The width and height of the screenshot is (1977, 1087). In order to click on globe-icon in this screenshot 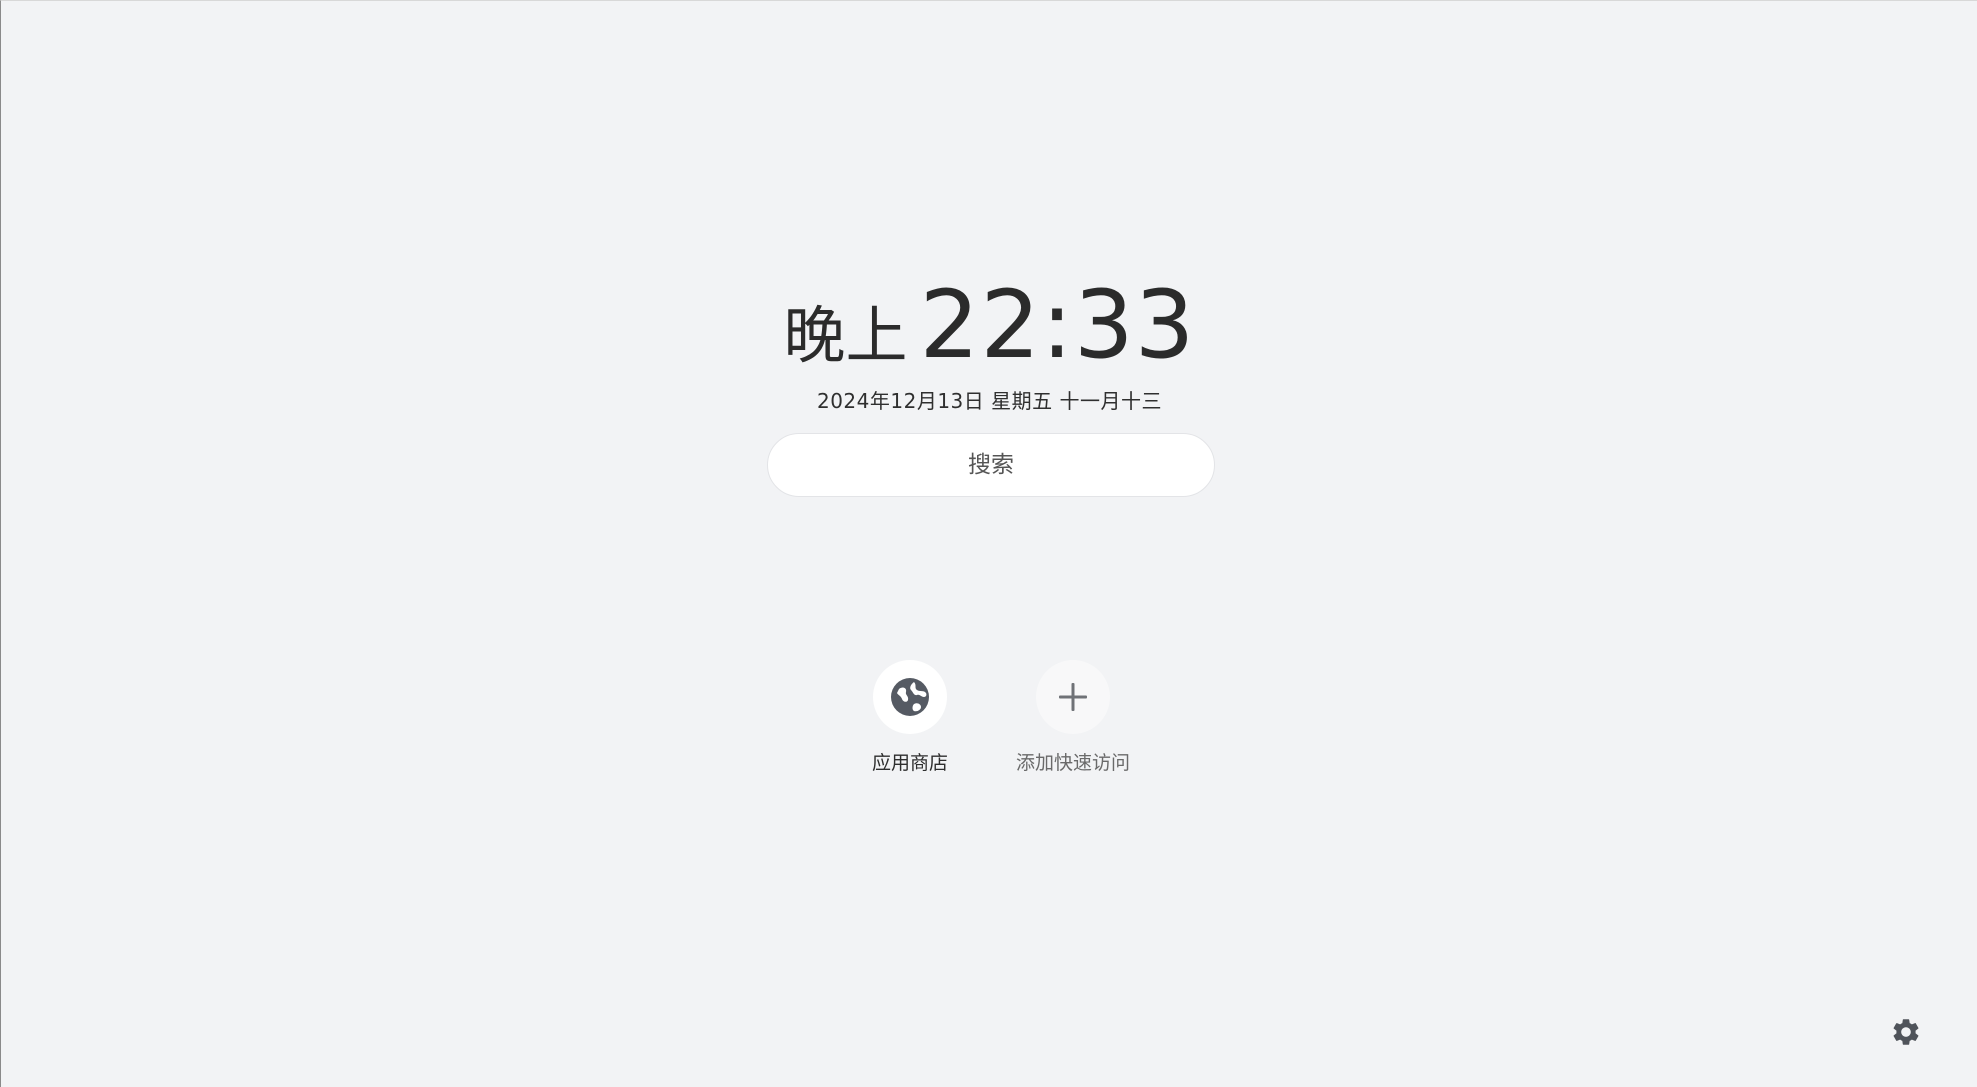, I will do `click(910, 697)`.